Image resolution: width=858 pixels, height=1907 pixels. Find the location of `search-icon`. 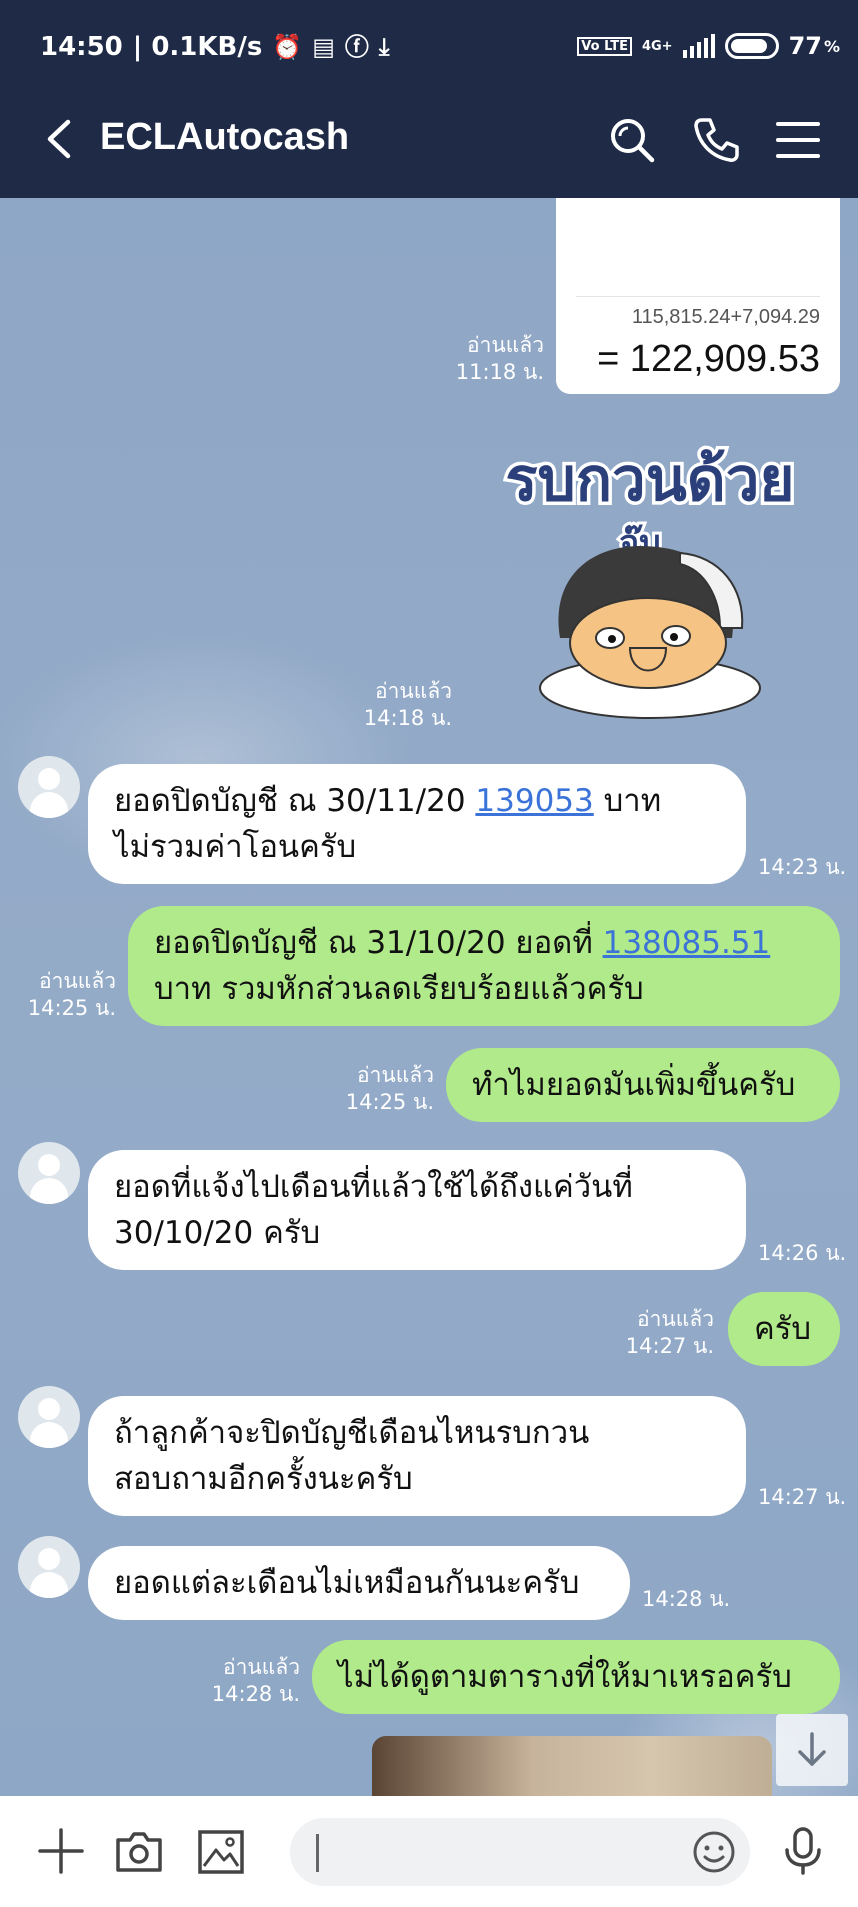

search-icon is located at coordinates (632, 140).